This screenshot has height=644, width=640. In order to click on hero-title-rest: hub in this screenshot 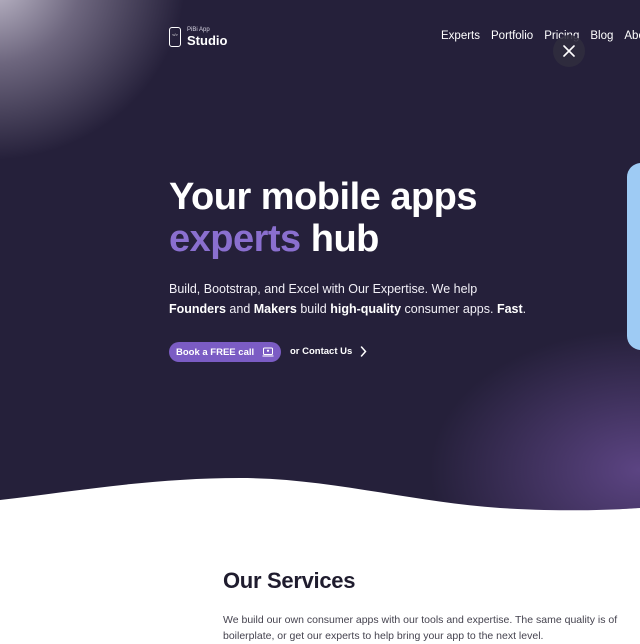, I will do `click(340, 239)`.